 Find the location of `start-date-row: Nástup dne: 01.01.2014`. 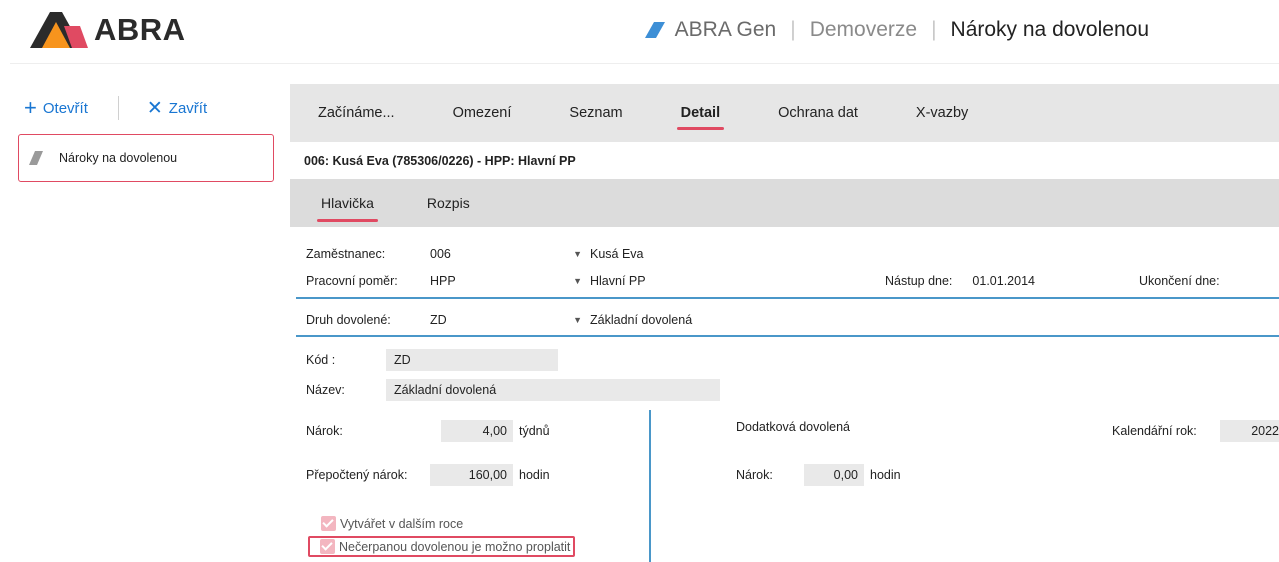

start-date-row: Nástup dne: 01.01.2014 is located at coordinates (960, 281).